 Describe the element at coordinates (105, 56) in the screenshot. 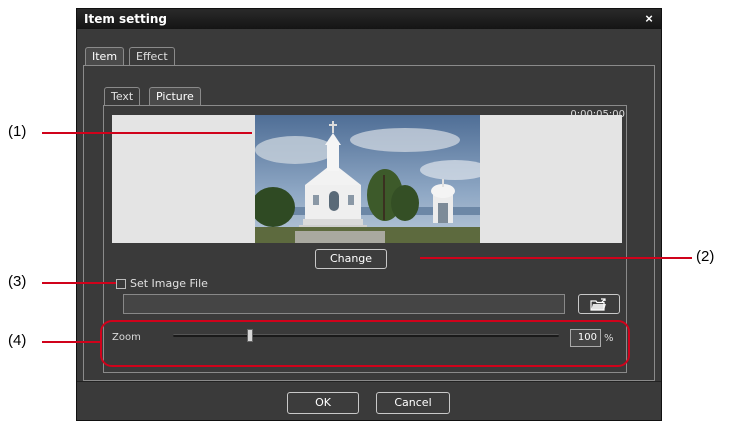

I see `tab-item: Item` at that location.